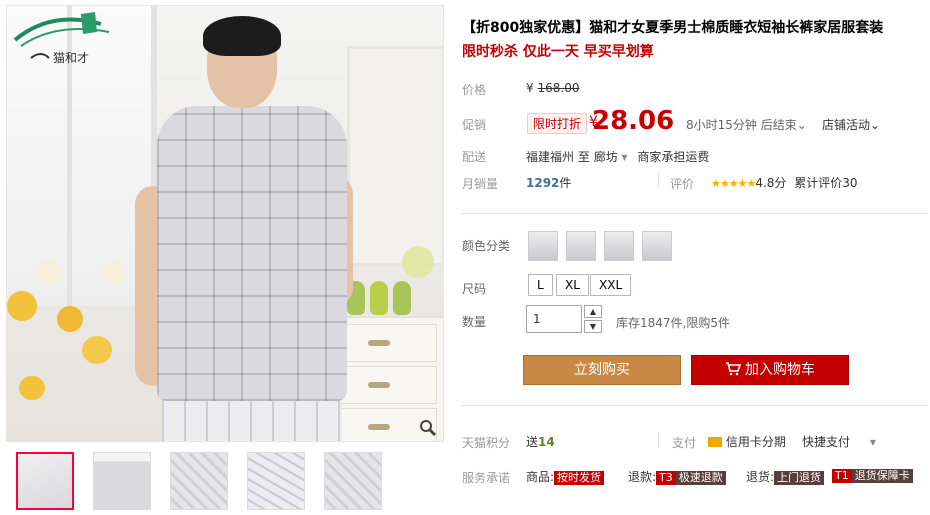 This screenshot has height=515, width=930. I want to click on service-return: 退货: 上门退货, so click(785, 476).